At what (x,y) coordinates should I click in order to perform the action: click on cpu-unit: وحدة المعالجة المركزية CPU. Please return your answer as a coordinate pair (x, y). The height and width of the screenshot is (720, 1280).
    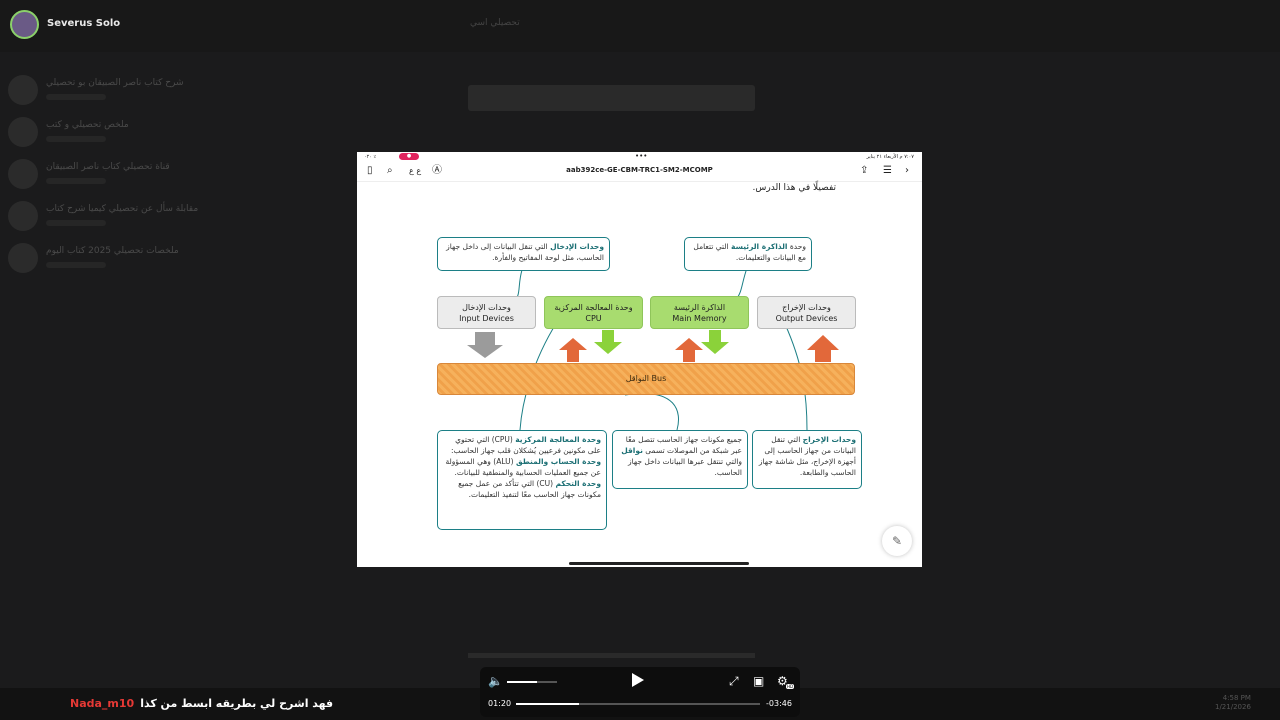
    Looking at the image, I should click on (593, 312).